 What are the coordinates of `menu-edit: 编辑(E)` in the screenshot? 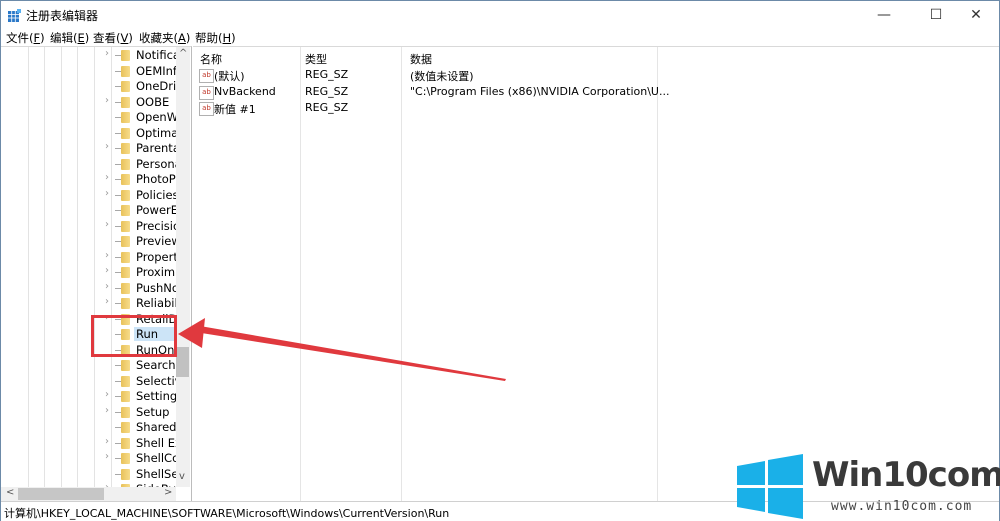 It's located at (69, 38).